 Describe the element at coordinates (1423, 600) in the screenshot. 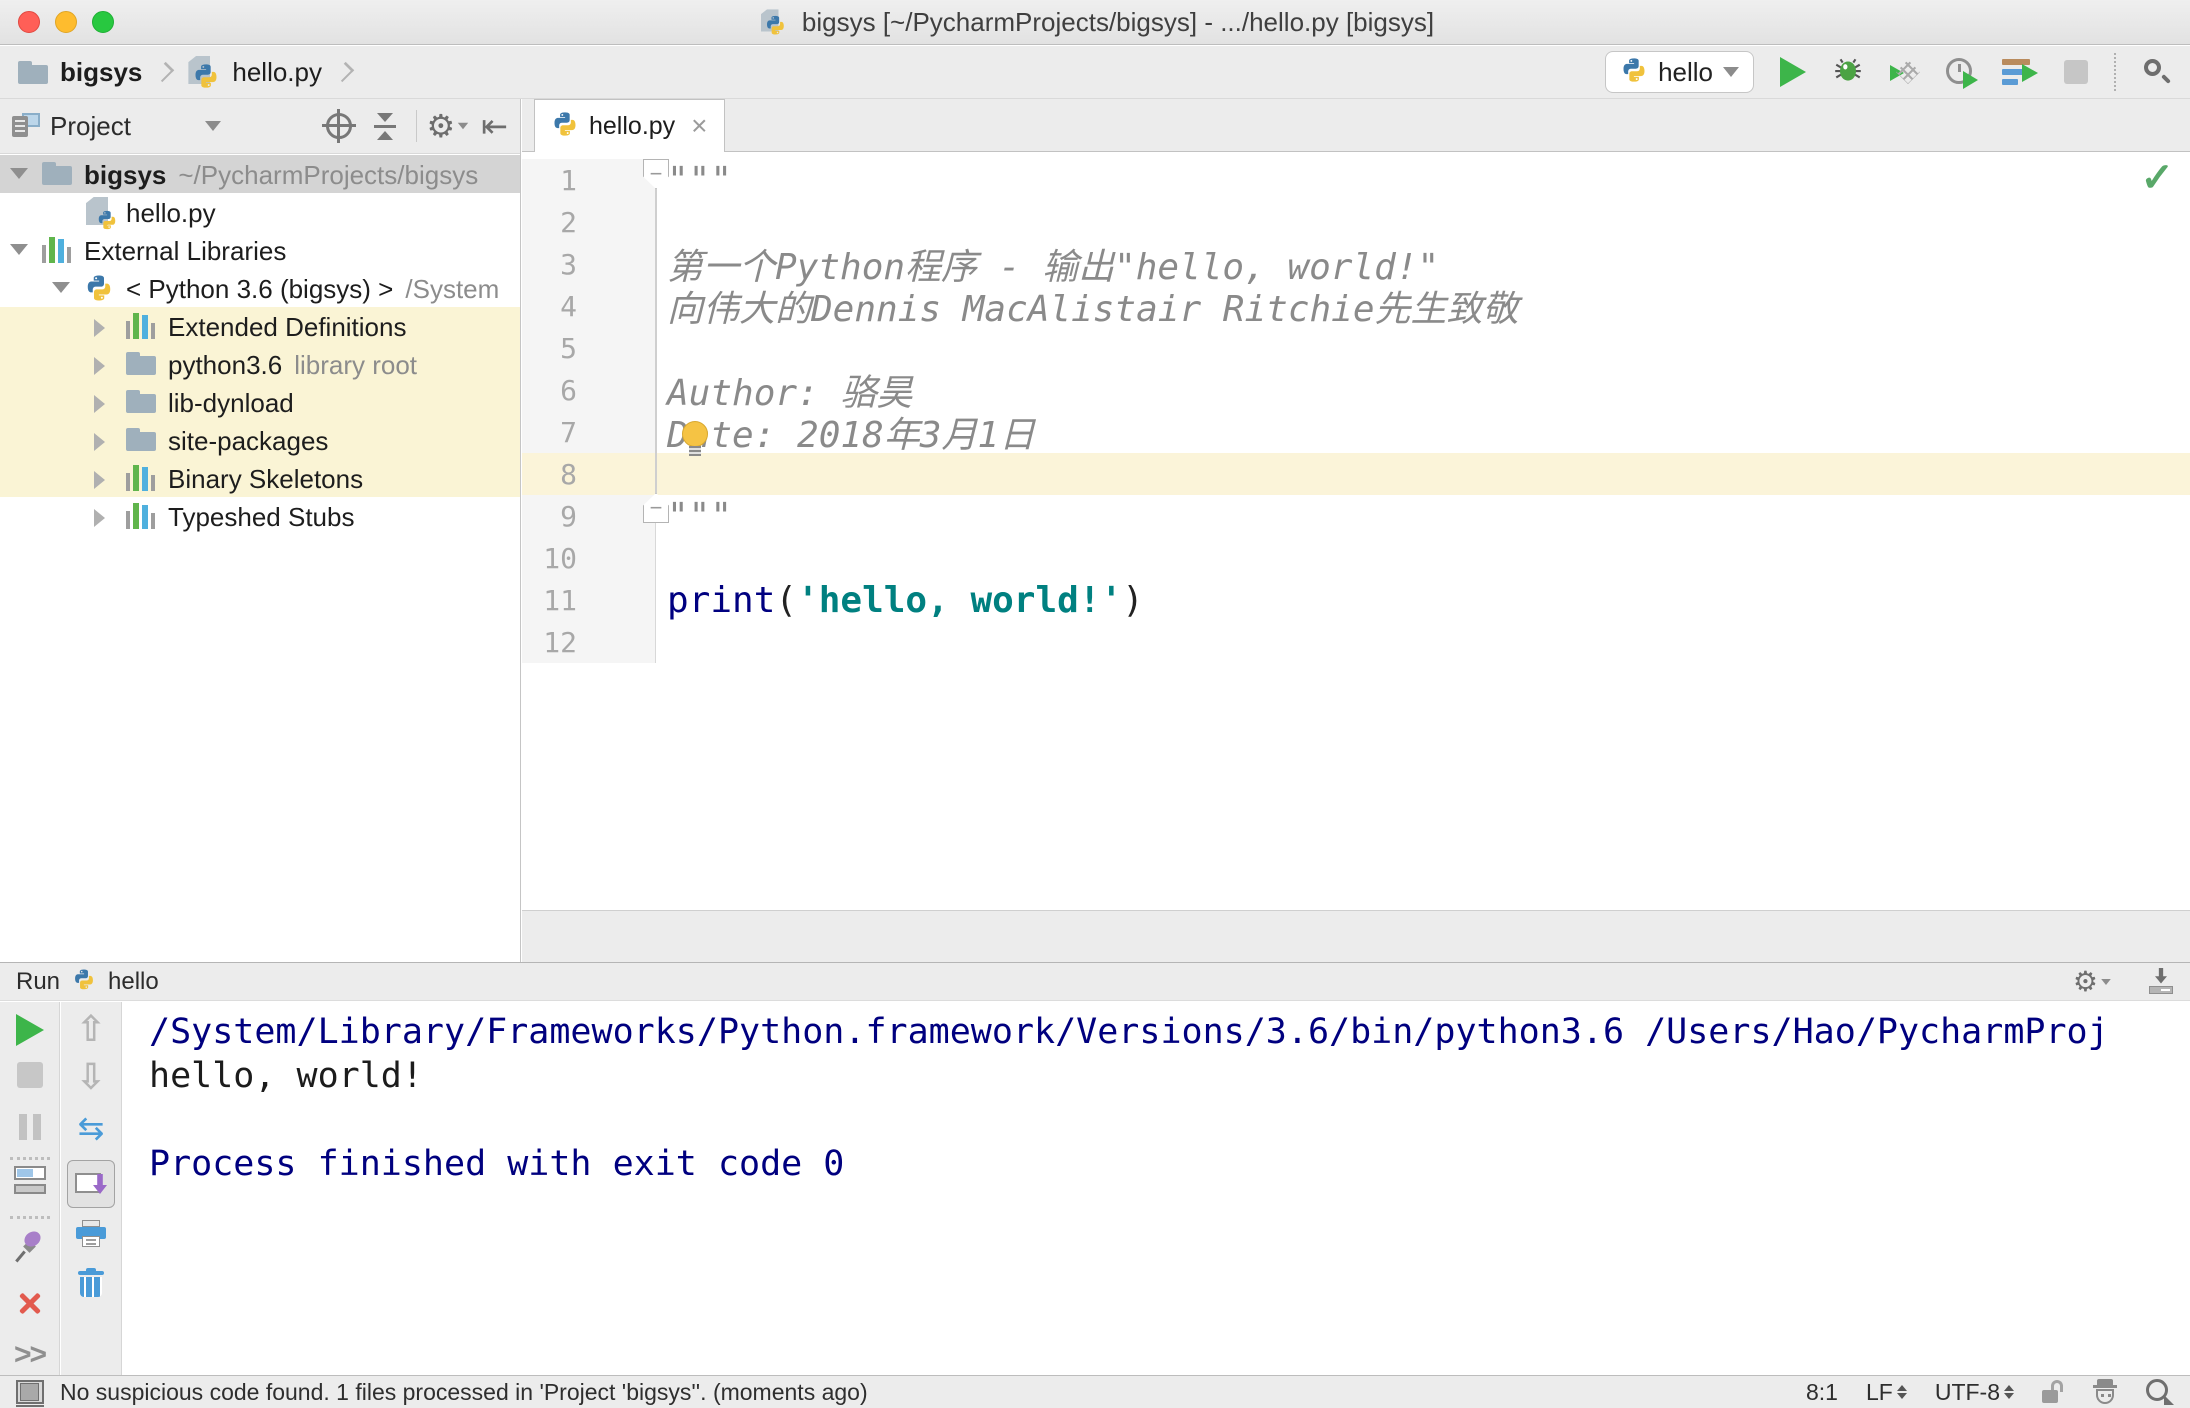

I see `code-line: print('hello, world!')` at that location.